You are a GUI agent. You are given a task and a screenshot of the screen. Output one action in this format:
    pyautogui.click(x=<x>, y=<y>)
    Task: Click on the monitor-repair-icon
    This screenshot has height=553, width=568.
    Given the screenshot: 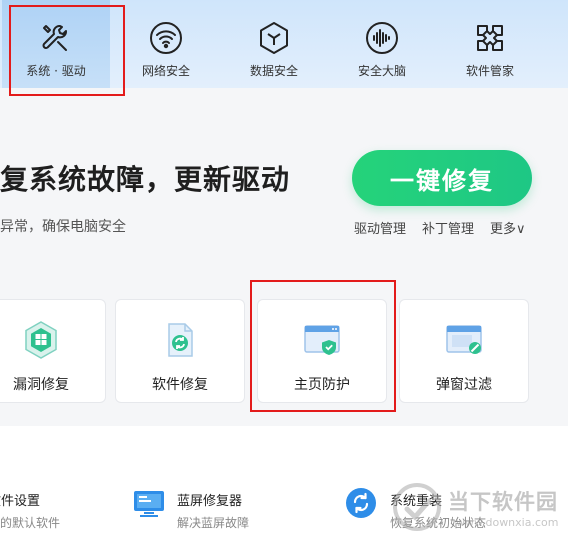 What is the action you would take?
    pyautogui.click(x=149, y=504)
    